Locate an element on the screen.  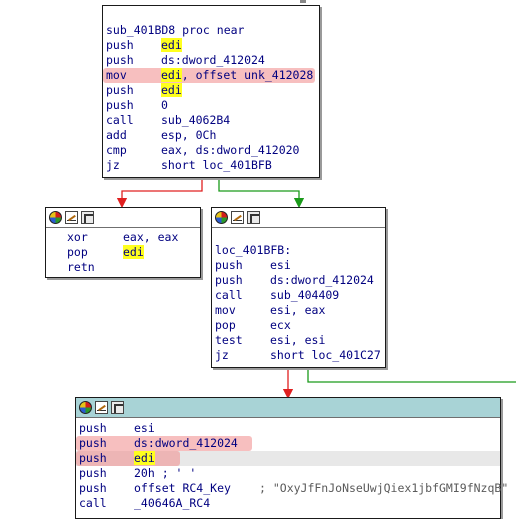
instruction-line: mov edi, offset unk_412028 is located at coordinates (211, 75).